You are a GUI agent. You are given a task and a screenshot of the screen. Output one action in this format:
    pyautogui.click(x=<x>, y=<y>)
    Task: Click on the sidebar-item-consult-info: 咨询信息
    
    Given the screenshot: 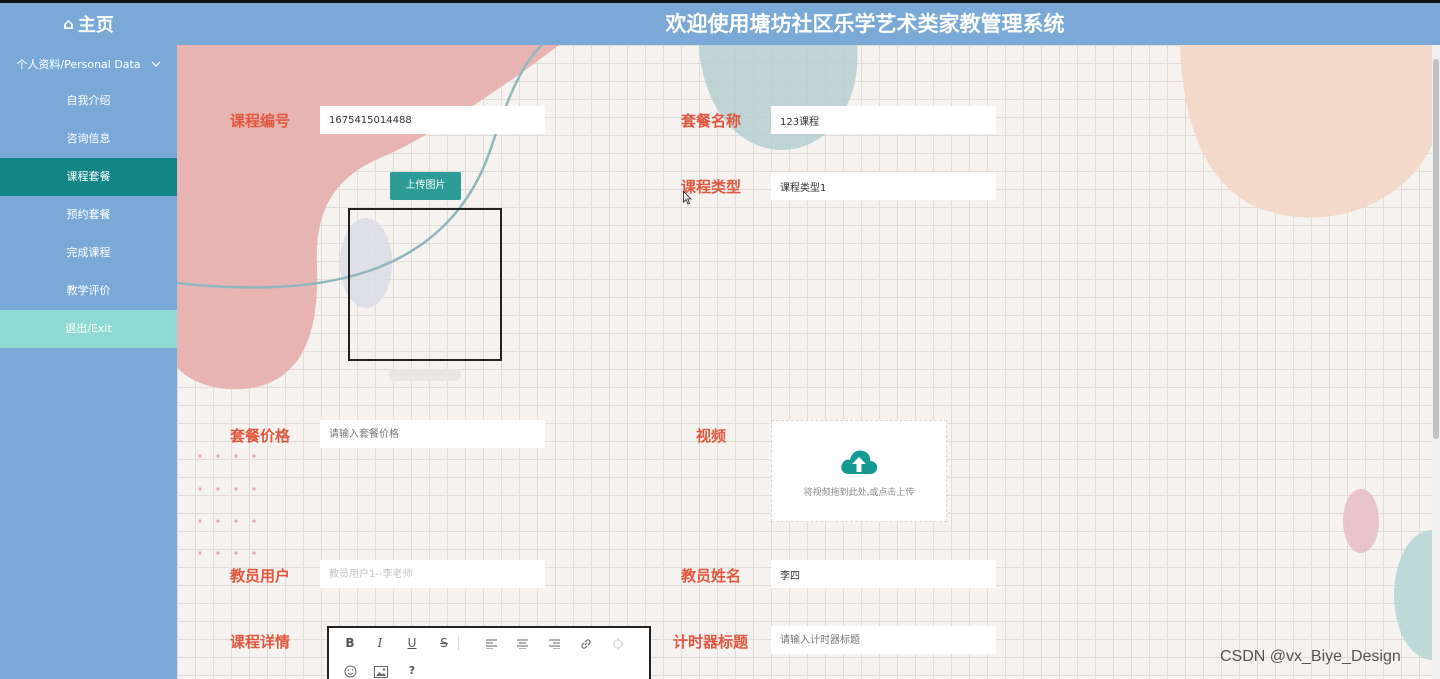 What is the action you would take?
    pyautogui.click(x=88, y=139)
    